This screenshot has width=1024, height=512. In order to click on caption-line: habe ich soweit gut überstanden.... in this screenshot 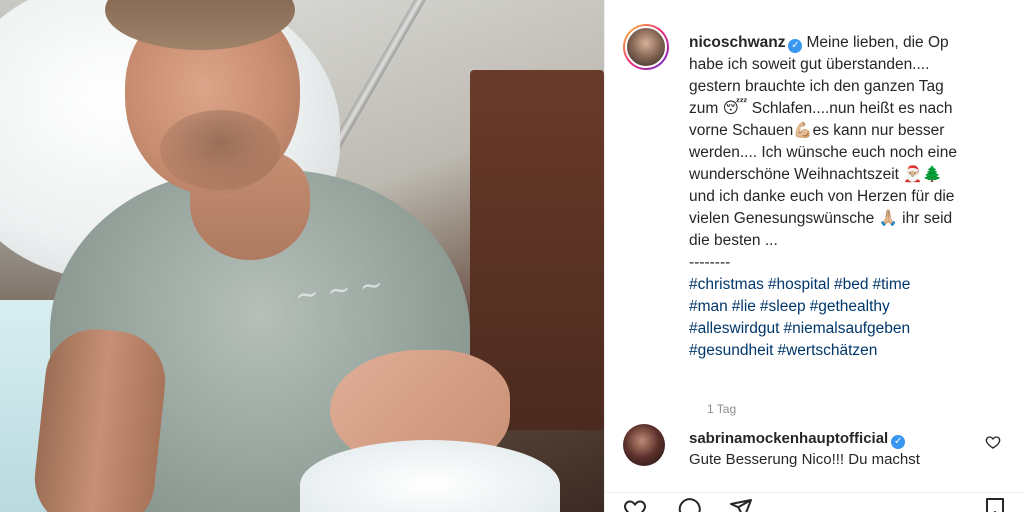, I will do `click(809, 64)`.